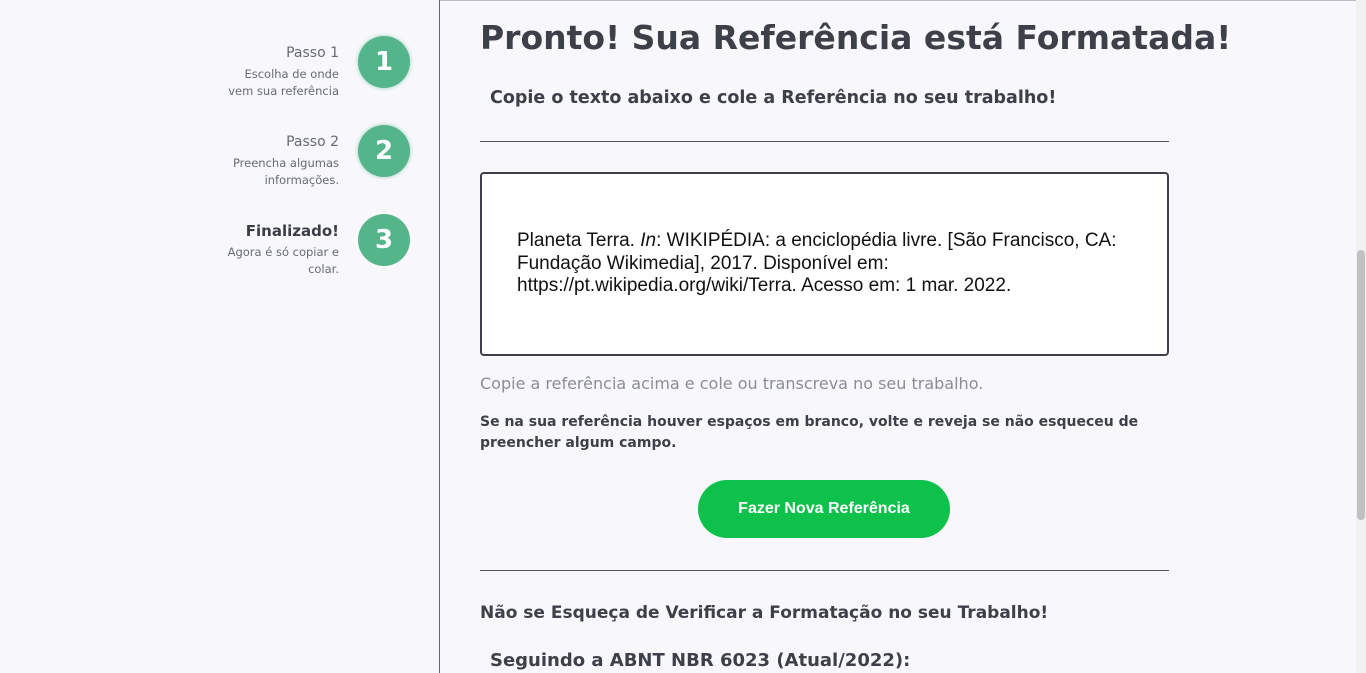  I want to click on new-reference-button: Fazer Nova Referência, so click(824, 509).